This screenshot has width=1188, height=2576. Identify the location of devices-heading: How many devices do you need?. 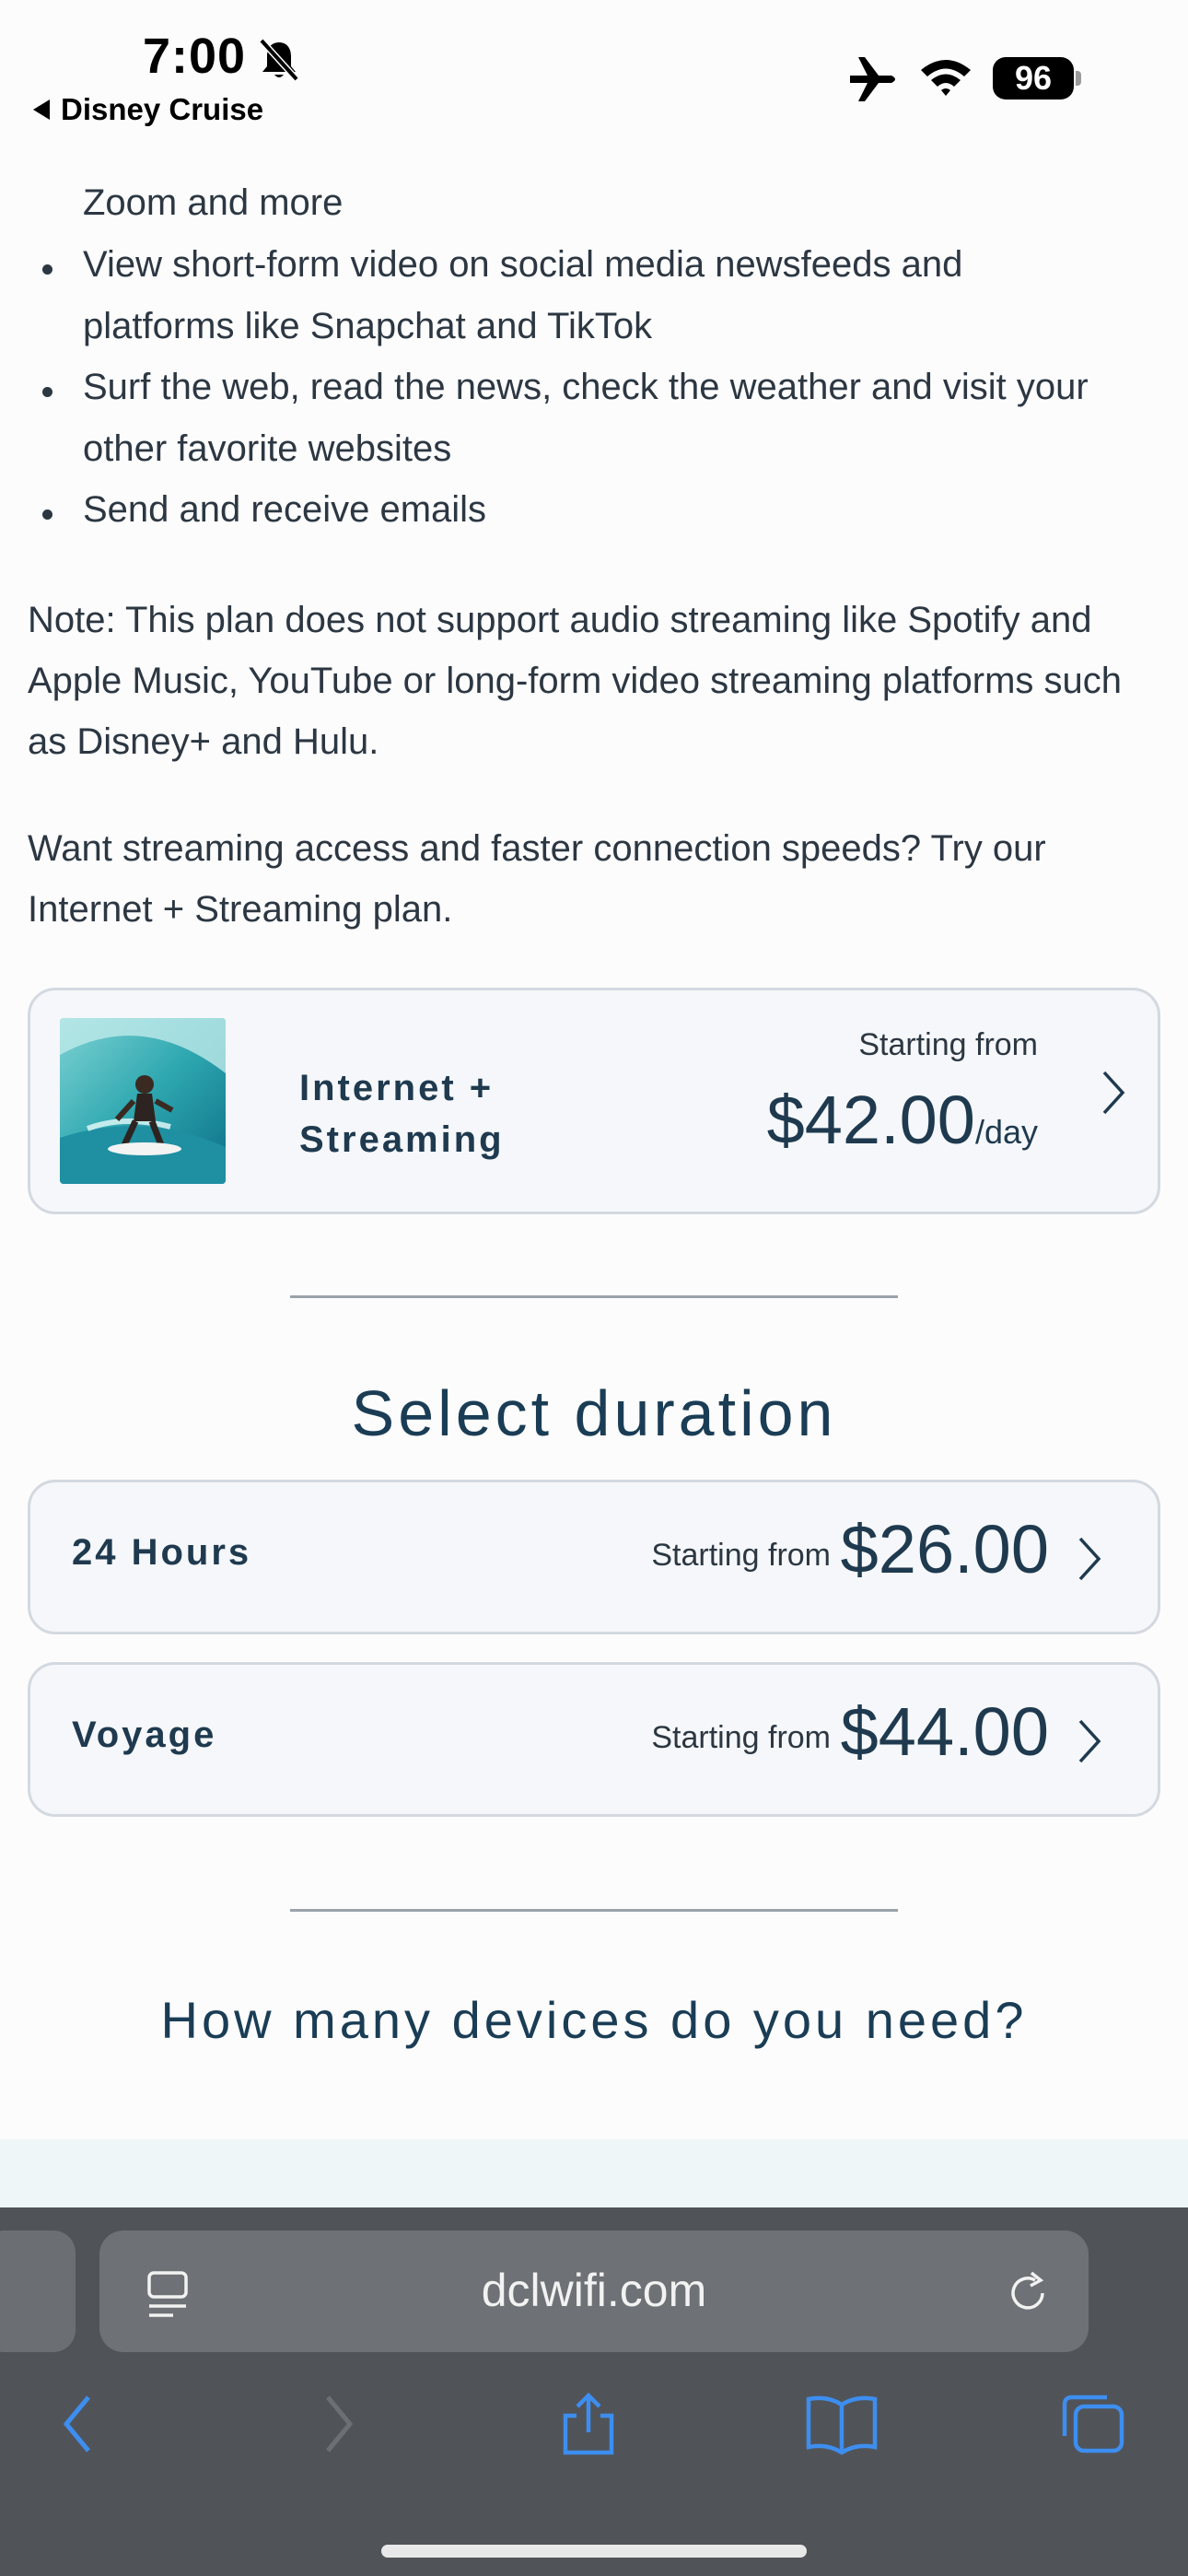
(594, 2020).